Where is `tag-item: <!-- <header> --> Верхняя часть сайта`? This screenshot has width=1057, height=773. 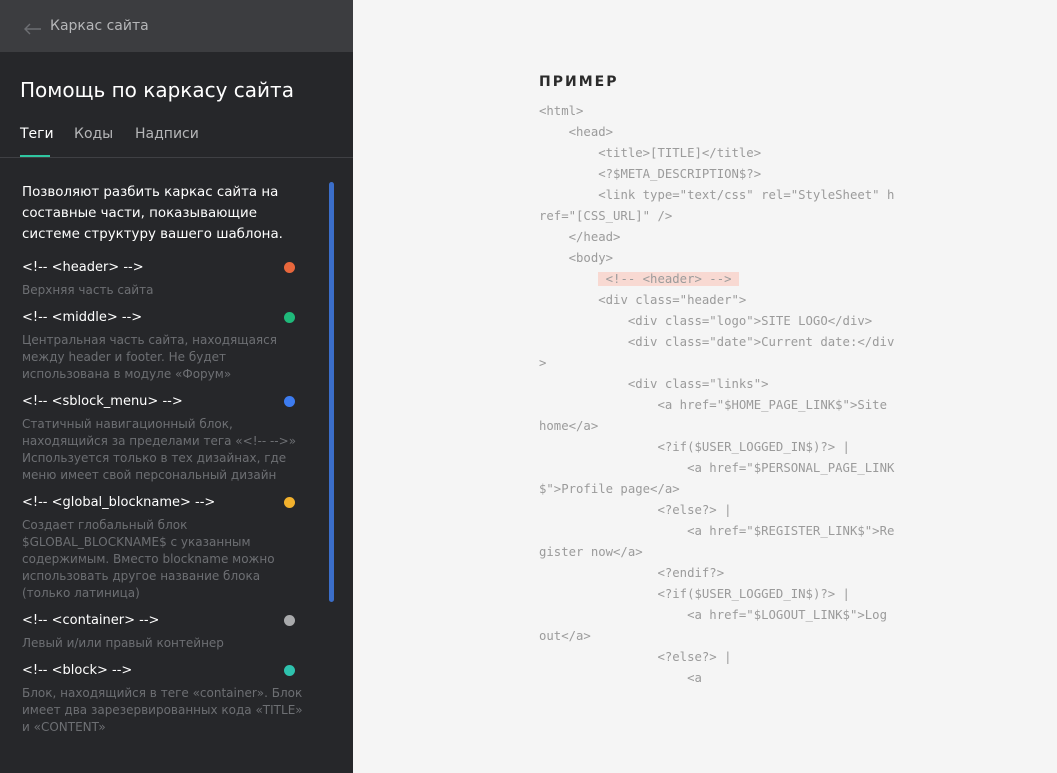
tag-item: <!-- <header> --> Верхняя часть сайта is located at coordinates (164, 279).